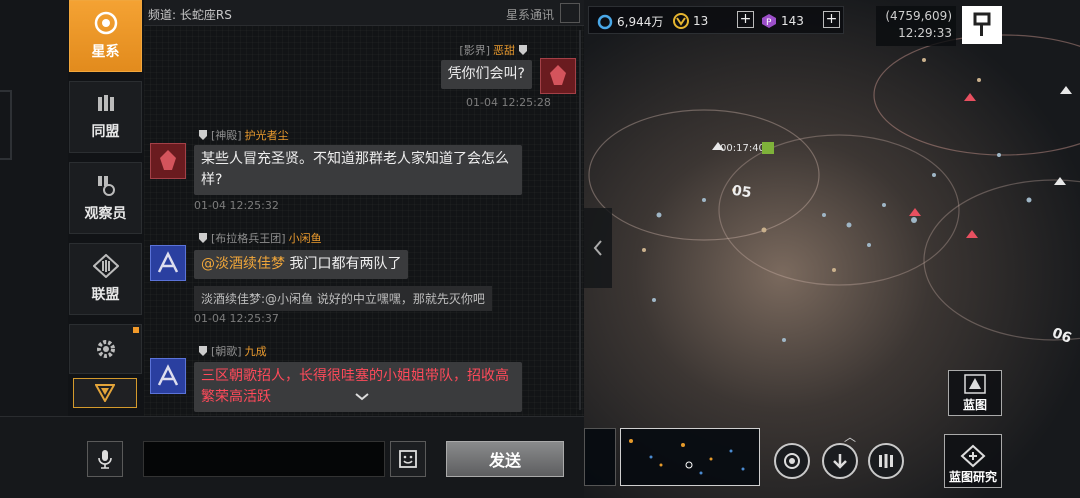  Describe the element at coordinates (212, 180) in the screenshot. I see `message-line: 样?` at that location.